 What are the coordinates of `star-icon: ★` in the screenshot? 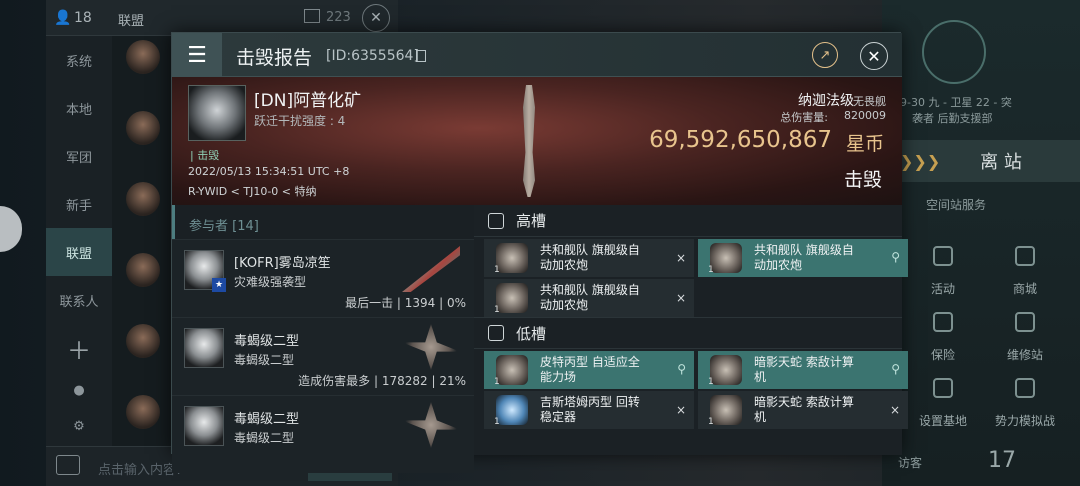 It's located at (219, 285).